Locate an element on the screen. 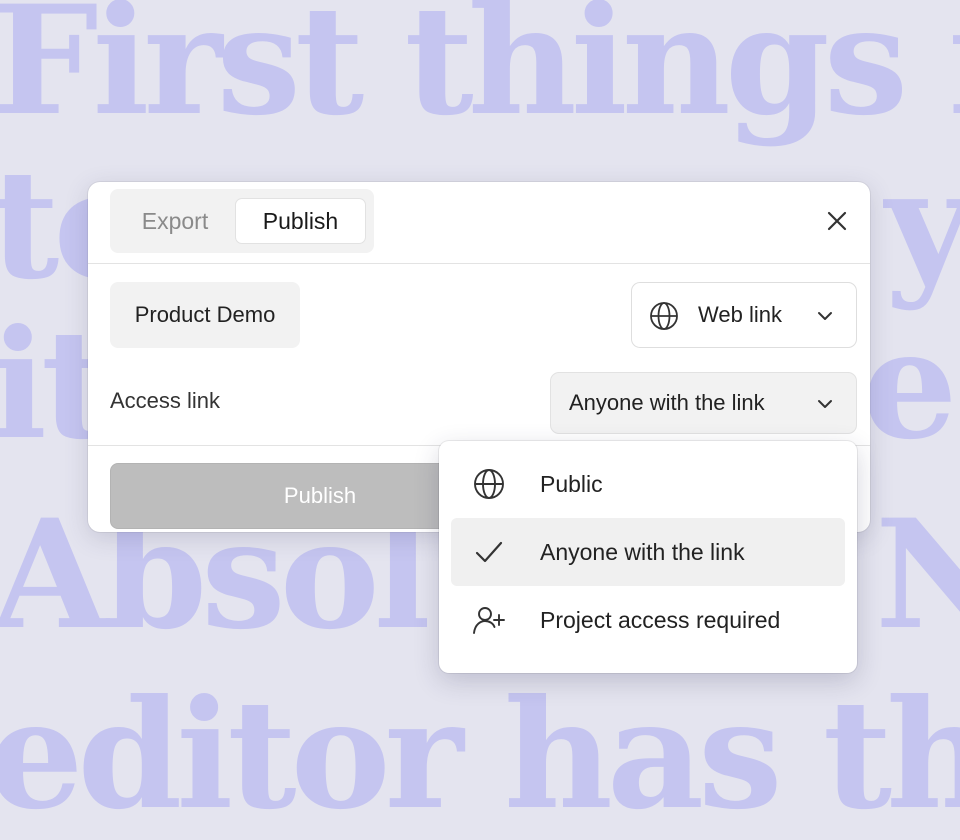  close-icon is located at coordinates (837, 221).